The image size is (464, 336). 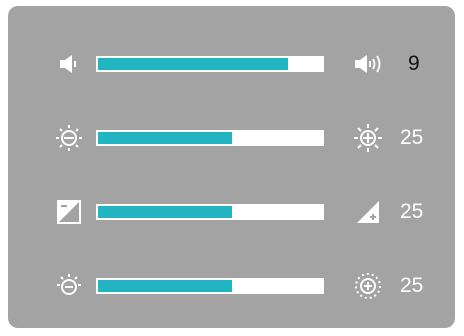 I want to click on volume-slider-fill, so click(x=193, y=64).